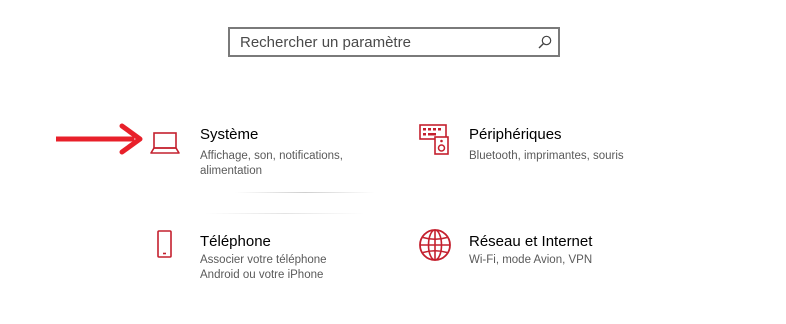 The width and height of the screenshot is (786, 324). I want to click on search-box, so click(394, 42).